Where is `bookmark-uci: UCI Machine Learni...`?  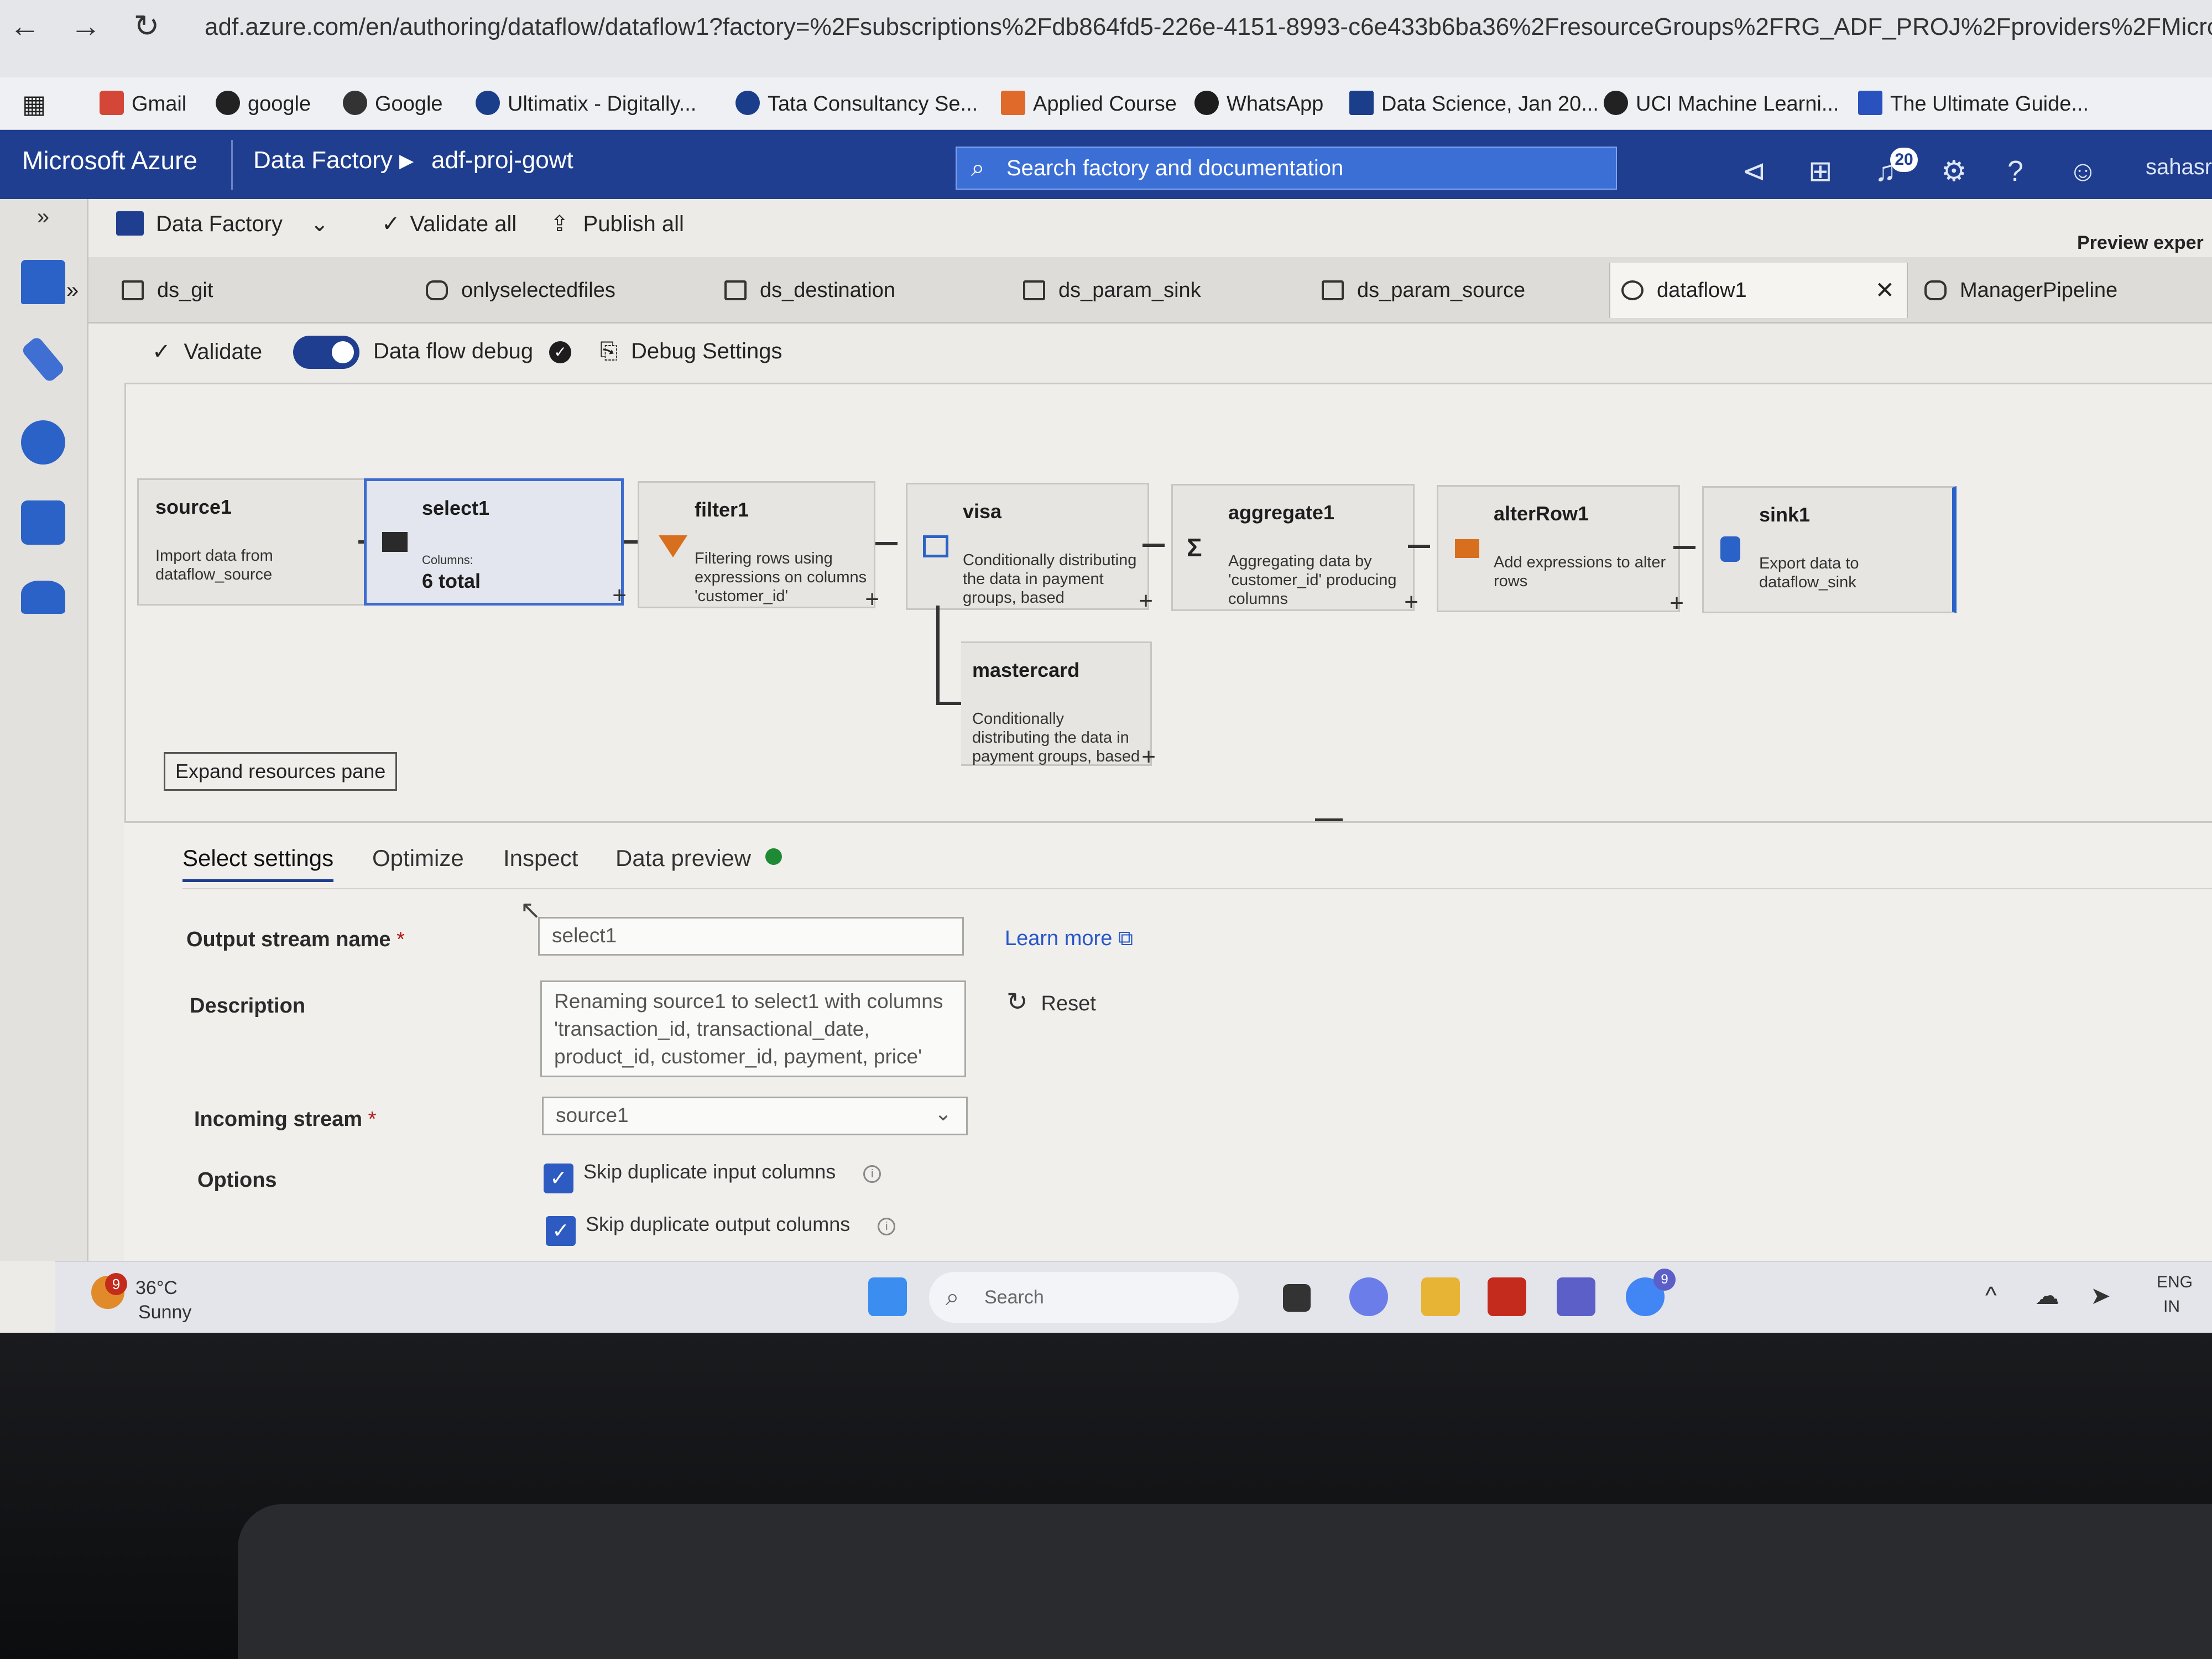
bookmark-uci: UCI Machine Learni... is located at coordinates (1722, 104).